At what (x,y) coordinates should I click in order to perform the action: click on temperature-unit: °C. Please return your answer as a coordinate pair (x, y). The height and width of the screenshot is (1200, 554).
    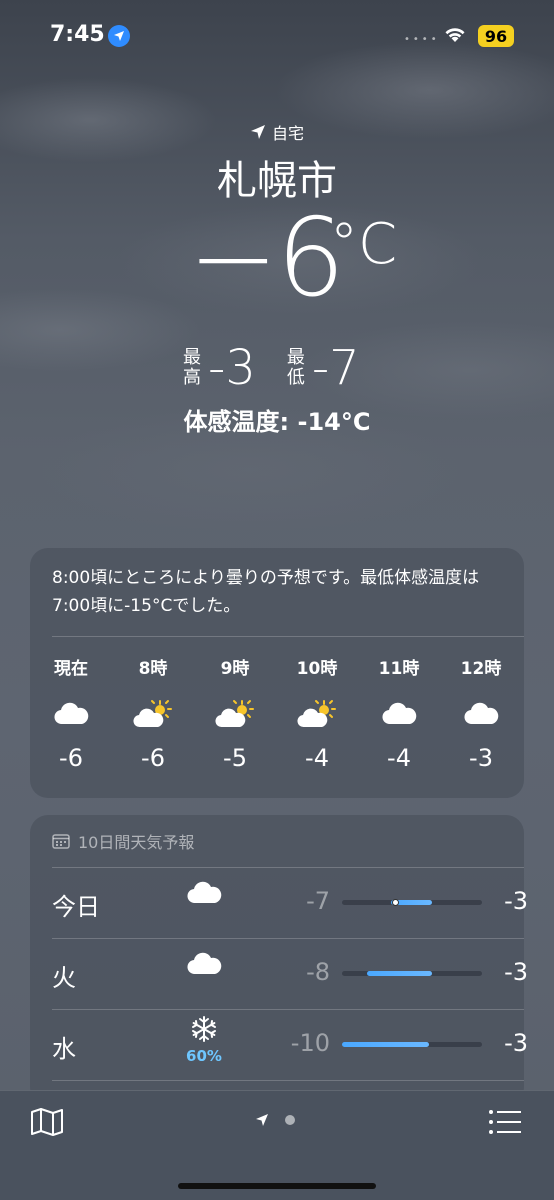
    Looking at the image, I should click on (364, 244).